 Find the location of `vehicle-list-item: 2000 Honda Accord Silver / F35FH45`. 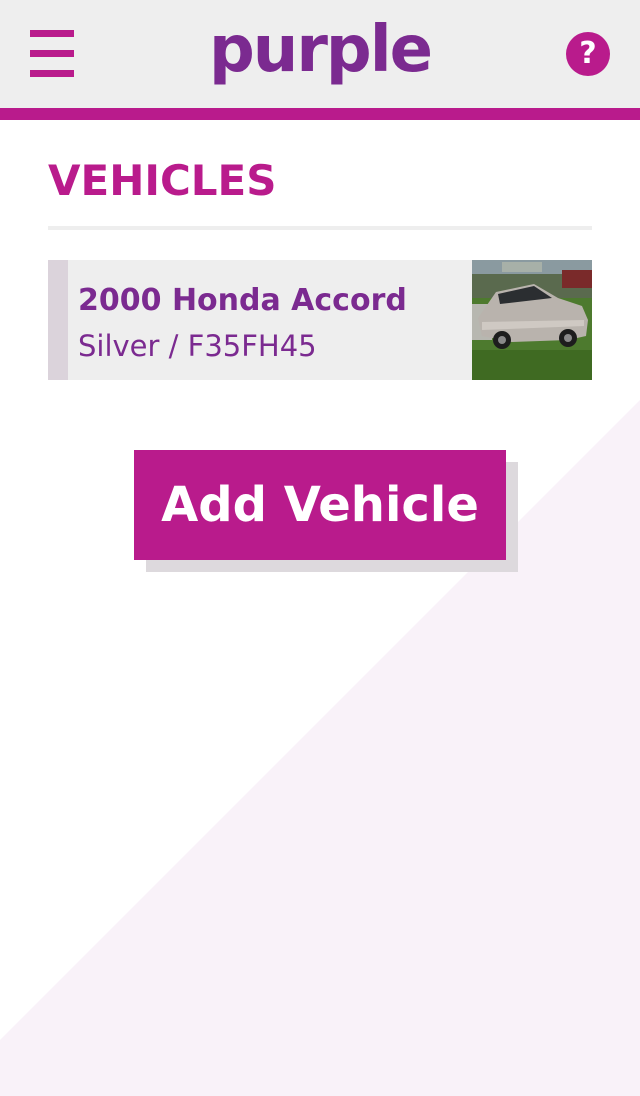

vehicle-list-item: 2000 Honda Accord Silver / F35FH45 is located at coordinates (320, 320).